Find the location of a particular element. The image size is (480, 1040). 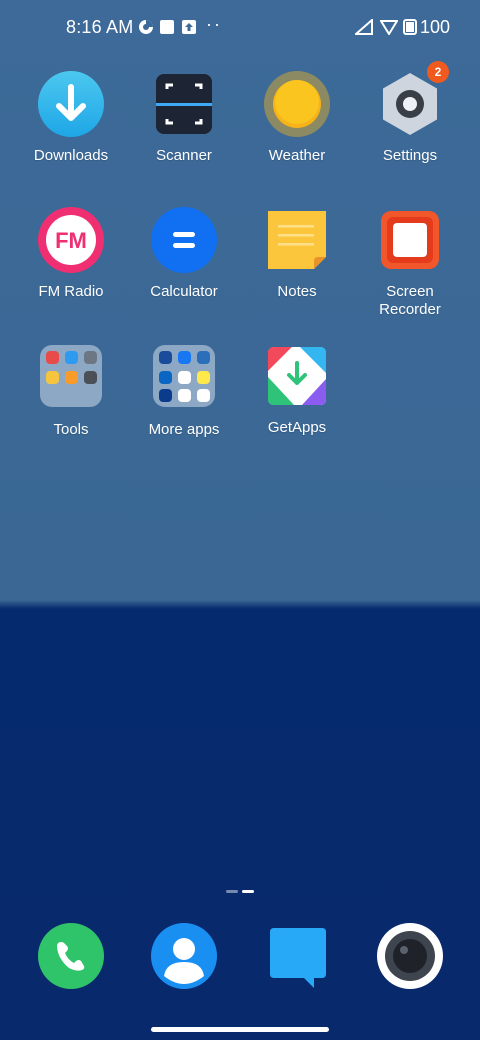

page-dot-active is located at coordinates (248, 891).